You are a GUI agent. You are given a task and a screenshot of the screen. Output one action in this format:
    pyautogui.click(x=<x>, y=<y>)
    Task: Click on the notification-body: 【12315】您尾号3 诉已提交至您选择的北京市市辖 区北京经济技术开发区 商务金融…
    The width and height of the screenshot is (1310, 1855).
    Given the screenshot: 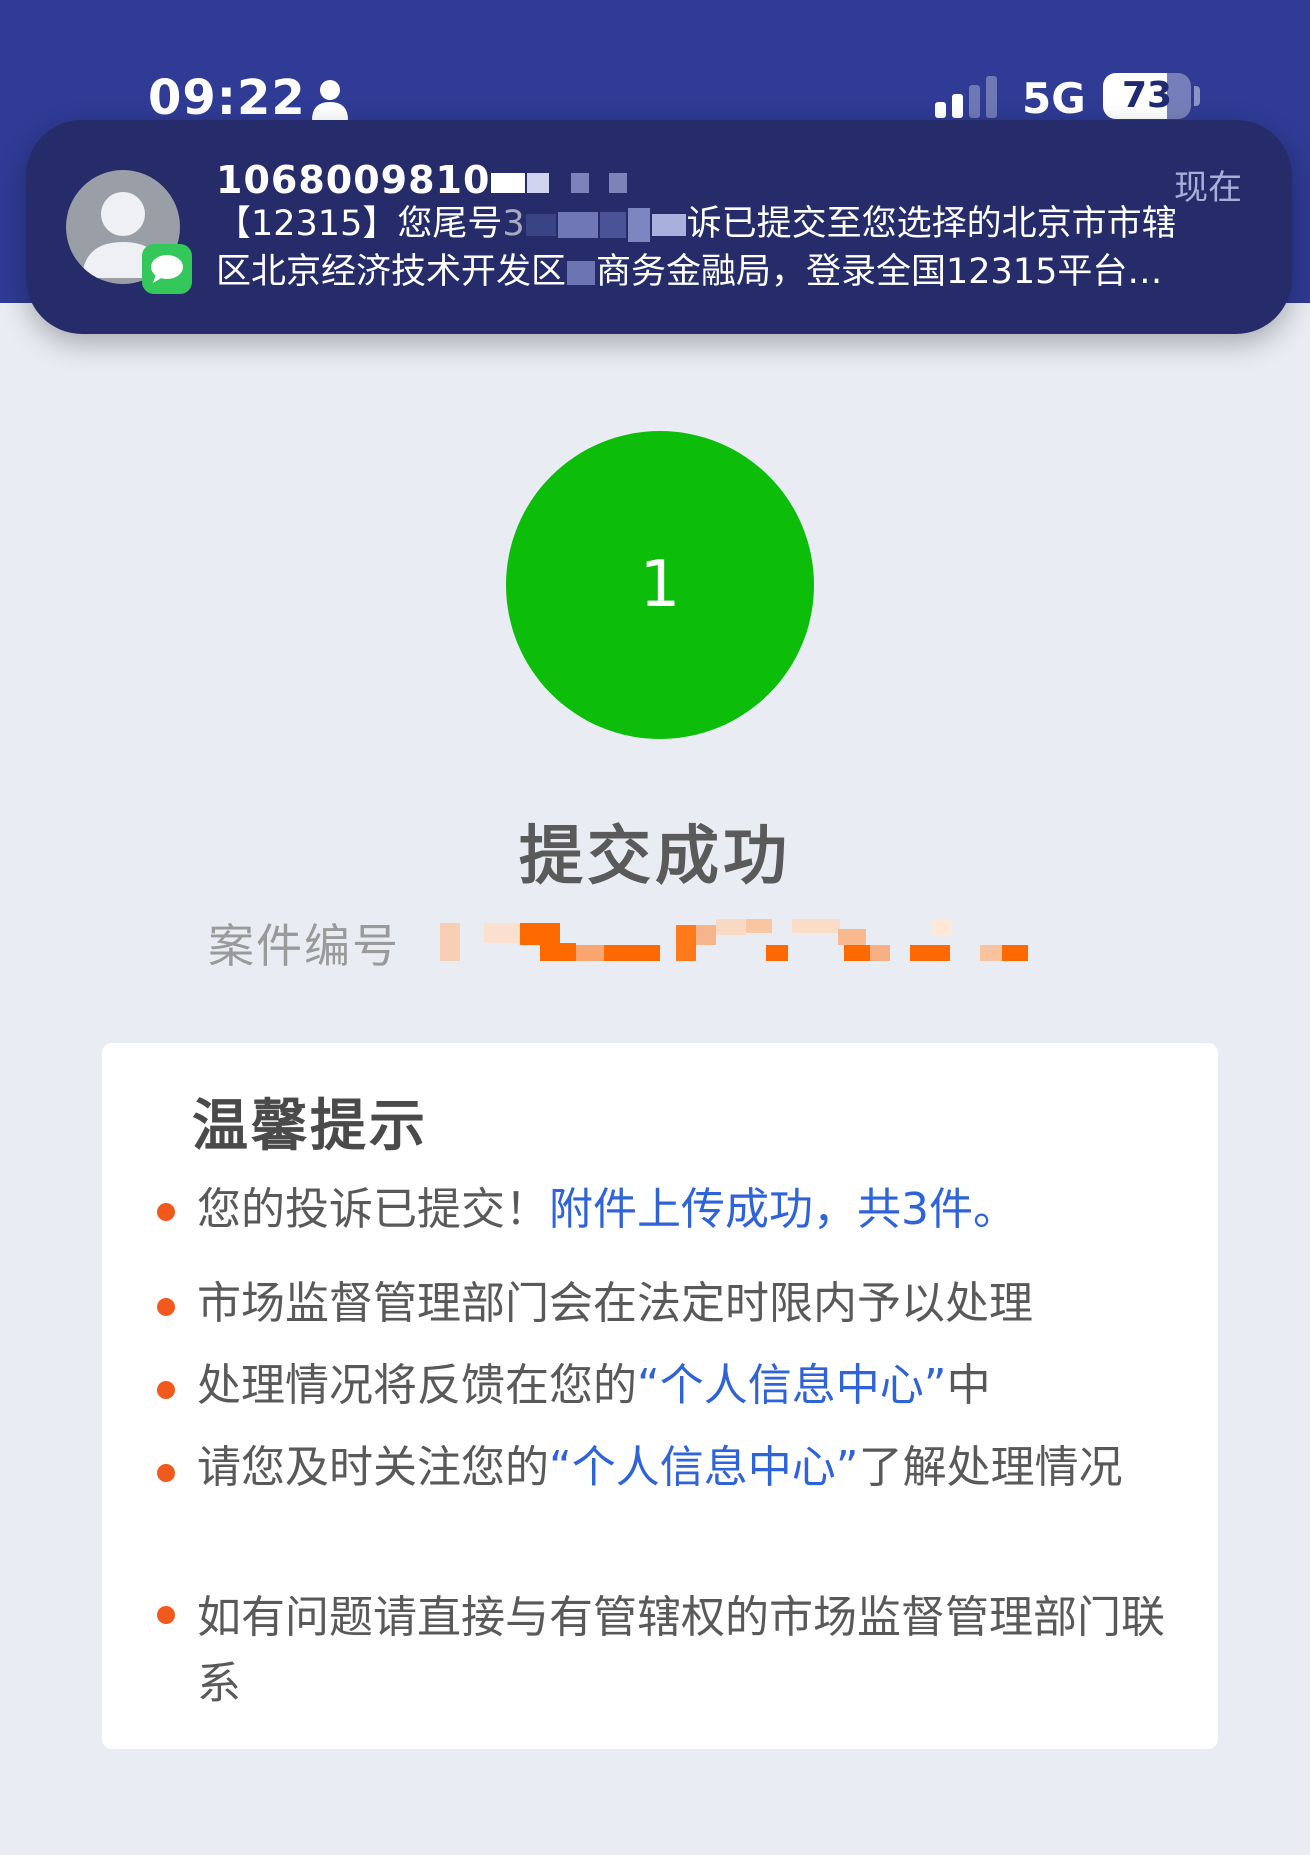 What is the action you would take?
    pyautogui.click(x=734, y=248)
    